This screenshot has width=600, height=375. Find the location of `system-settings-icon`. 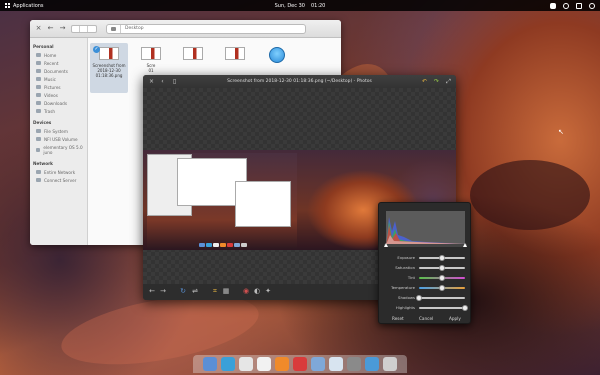

system-settings-icon is located at coordinates (354, 364).